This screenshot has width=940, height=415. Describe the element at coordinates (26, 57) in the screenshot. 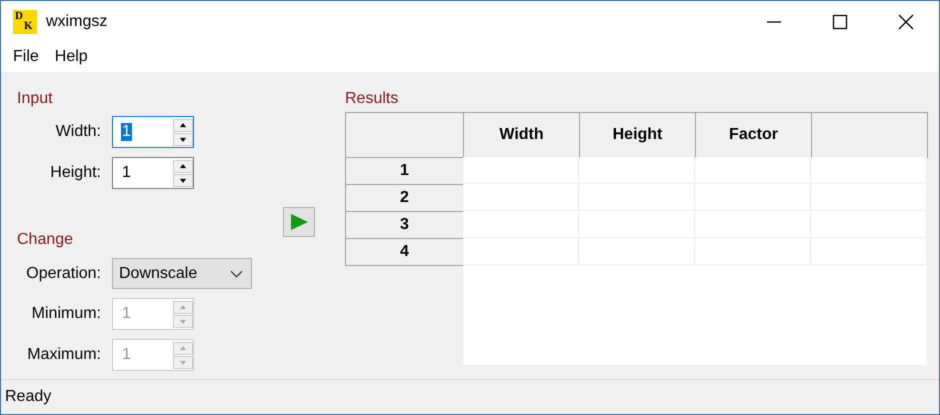

I see `menu-item: File` at that location.